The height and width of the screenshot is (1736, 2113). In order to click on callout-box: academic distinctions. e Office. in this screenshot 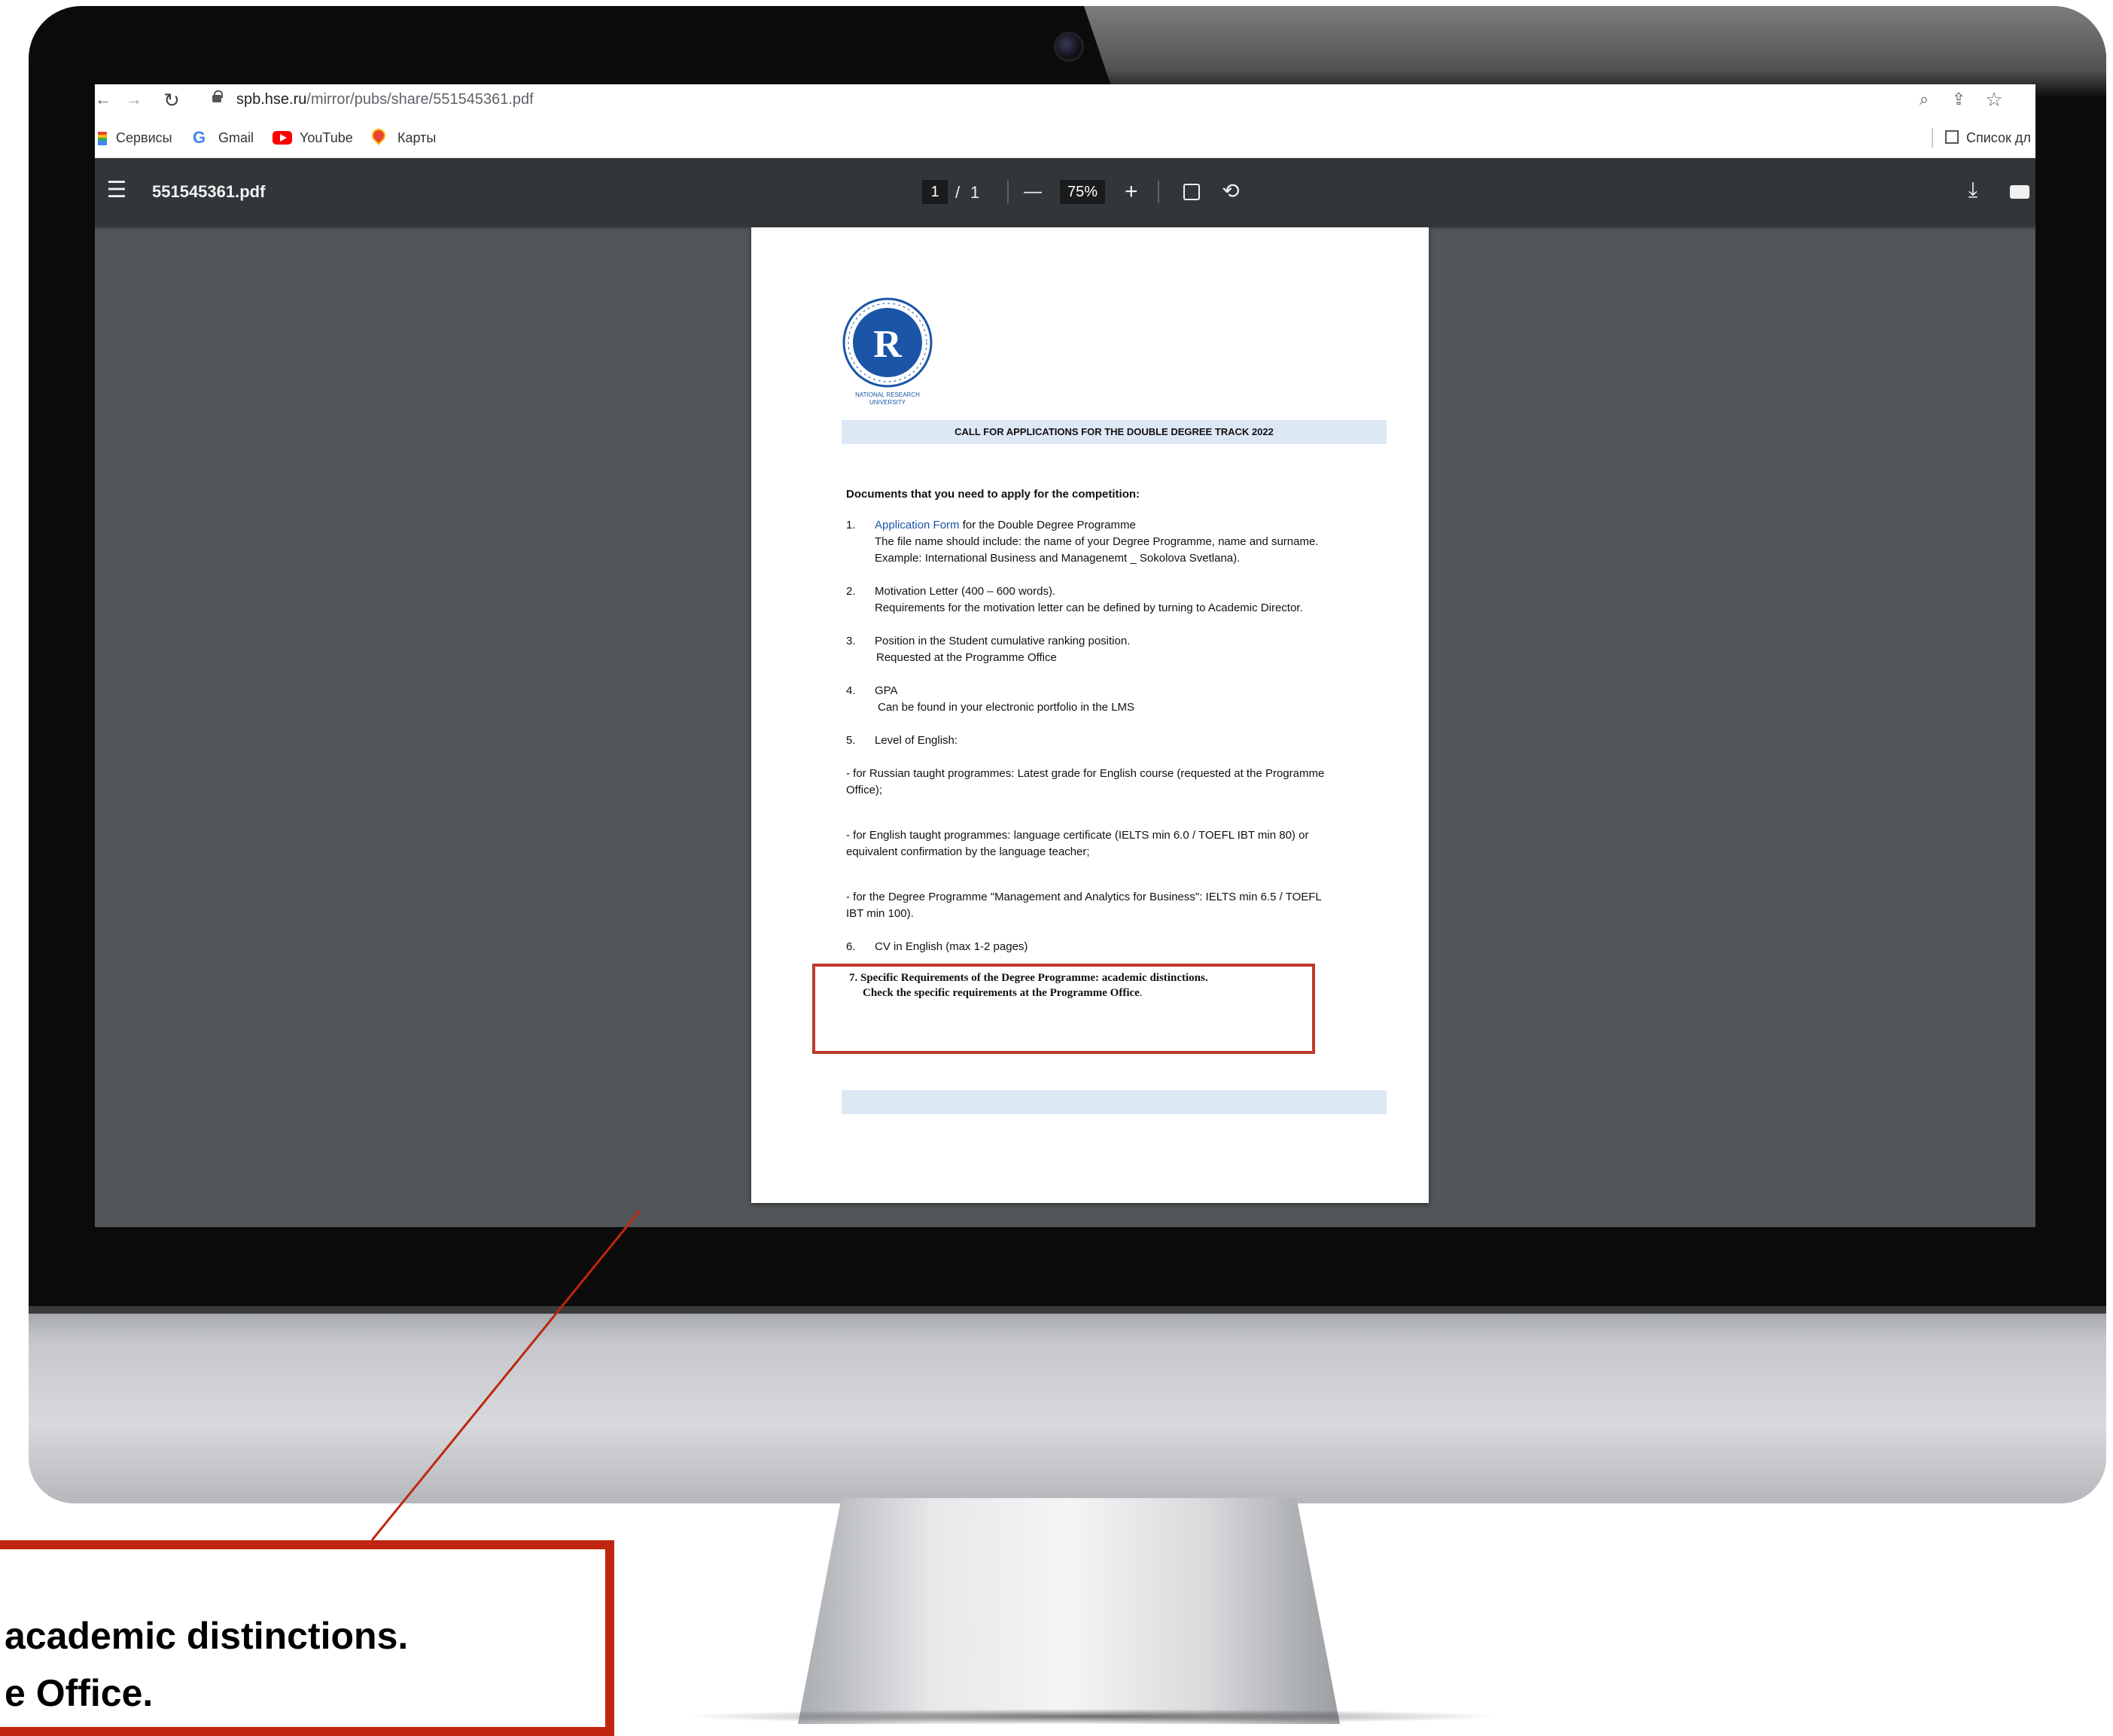, I will do `click(307, 1638)`.